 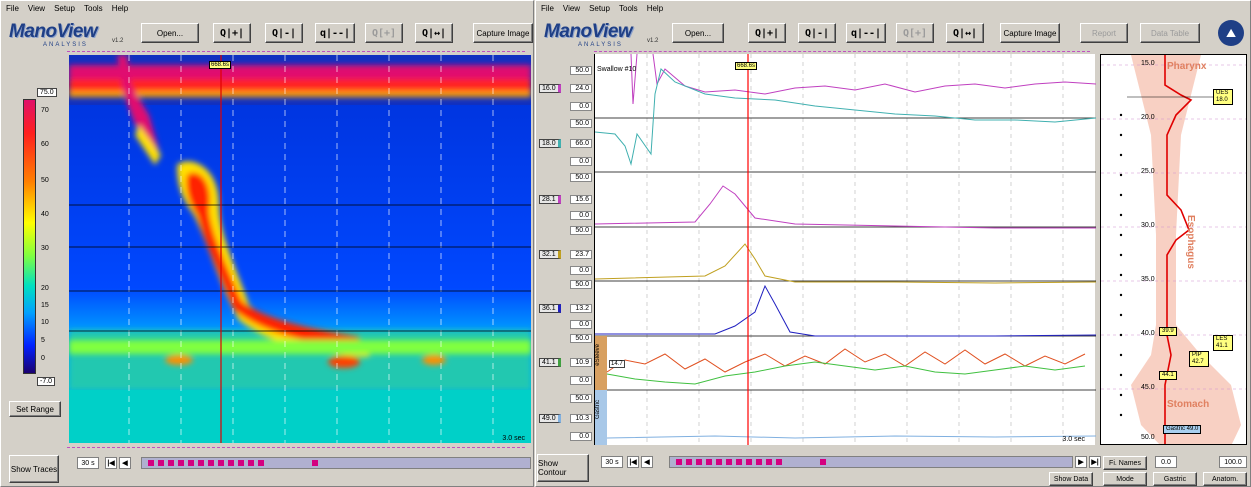 I want to click on scale-tick: 0, so click(x=43, y=358).